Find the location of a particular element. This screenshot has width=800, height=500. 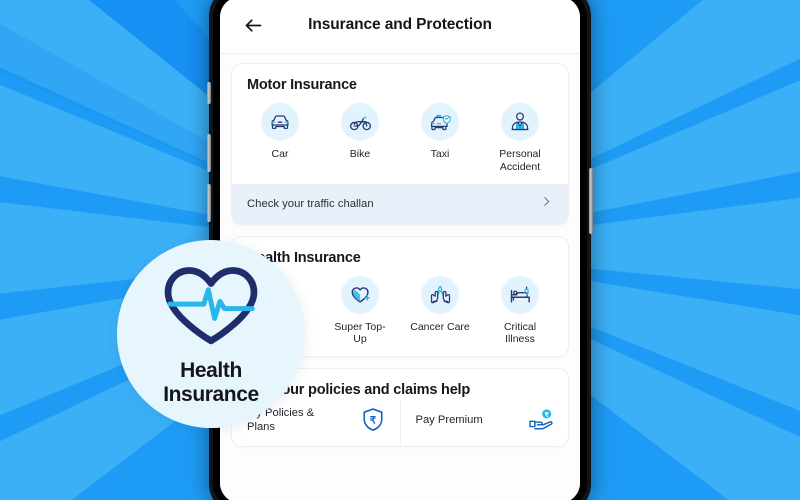

tile-bike: Bike is located at coordinates (360, 138).